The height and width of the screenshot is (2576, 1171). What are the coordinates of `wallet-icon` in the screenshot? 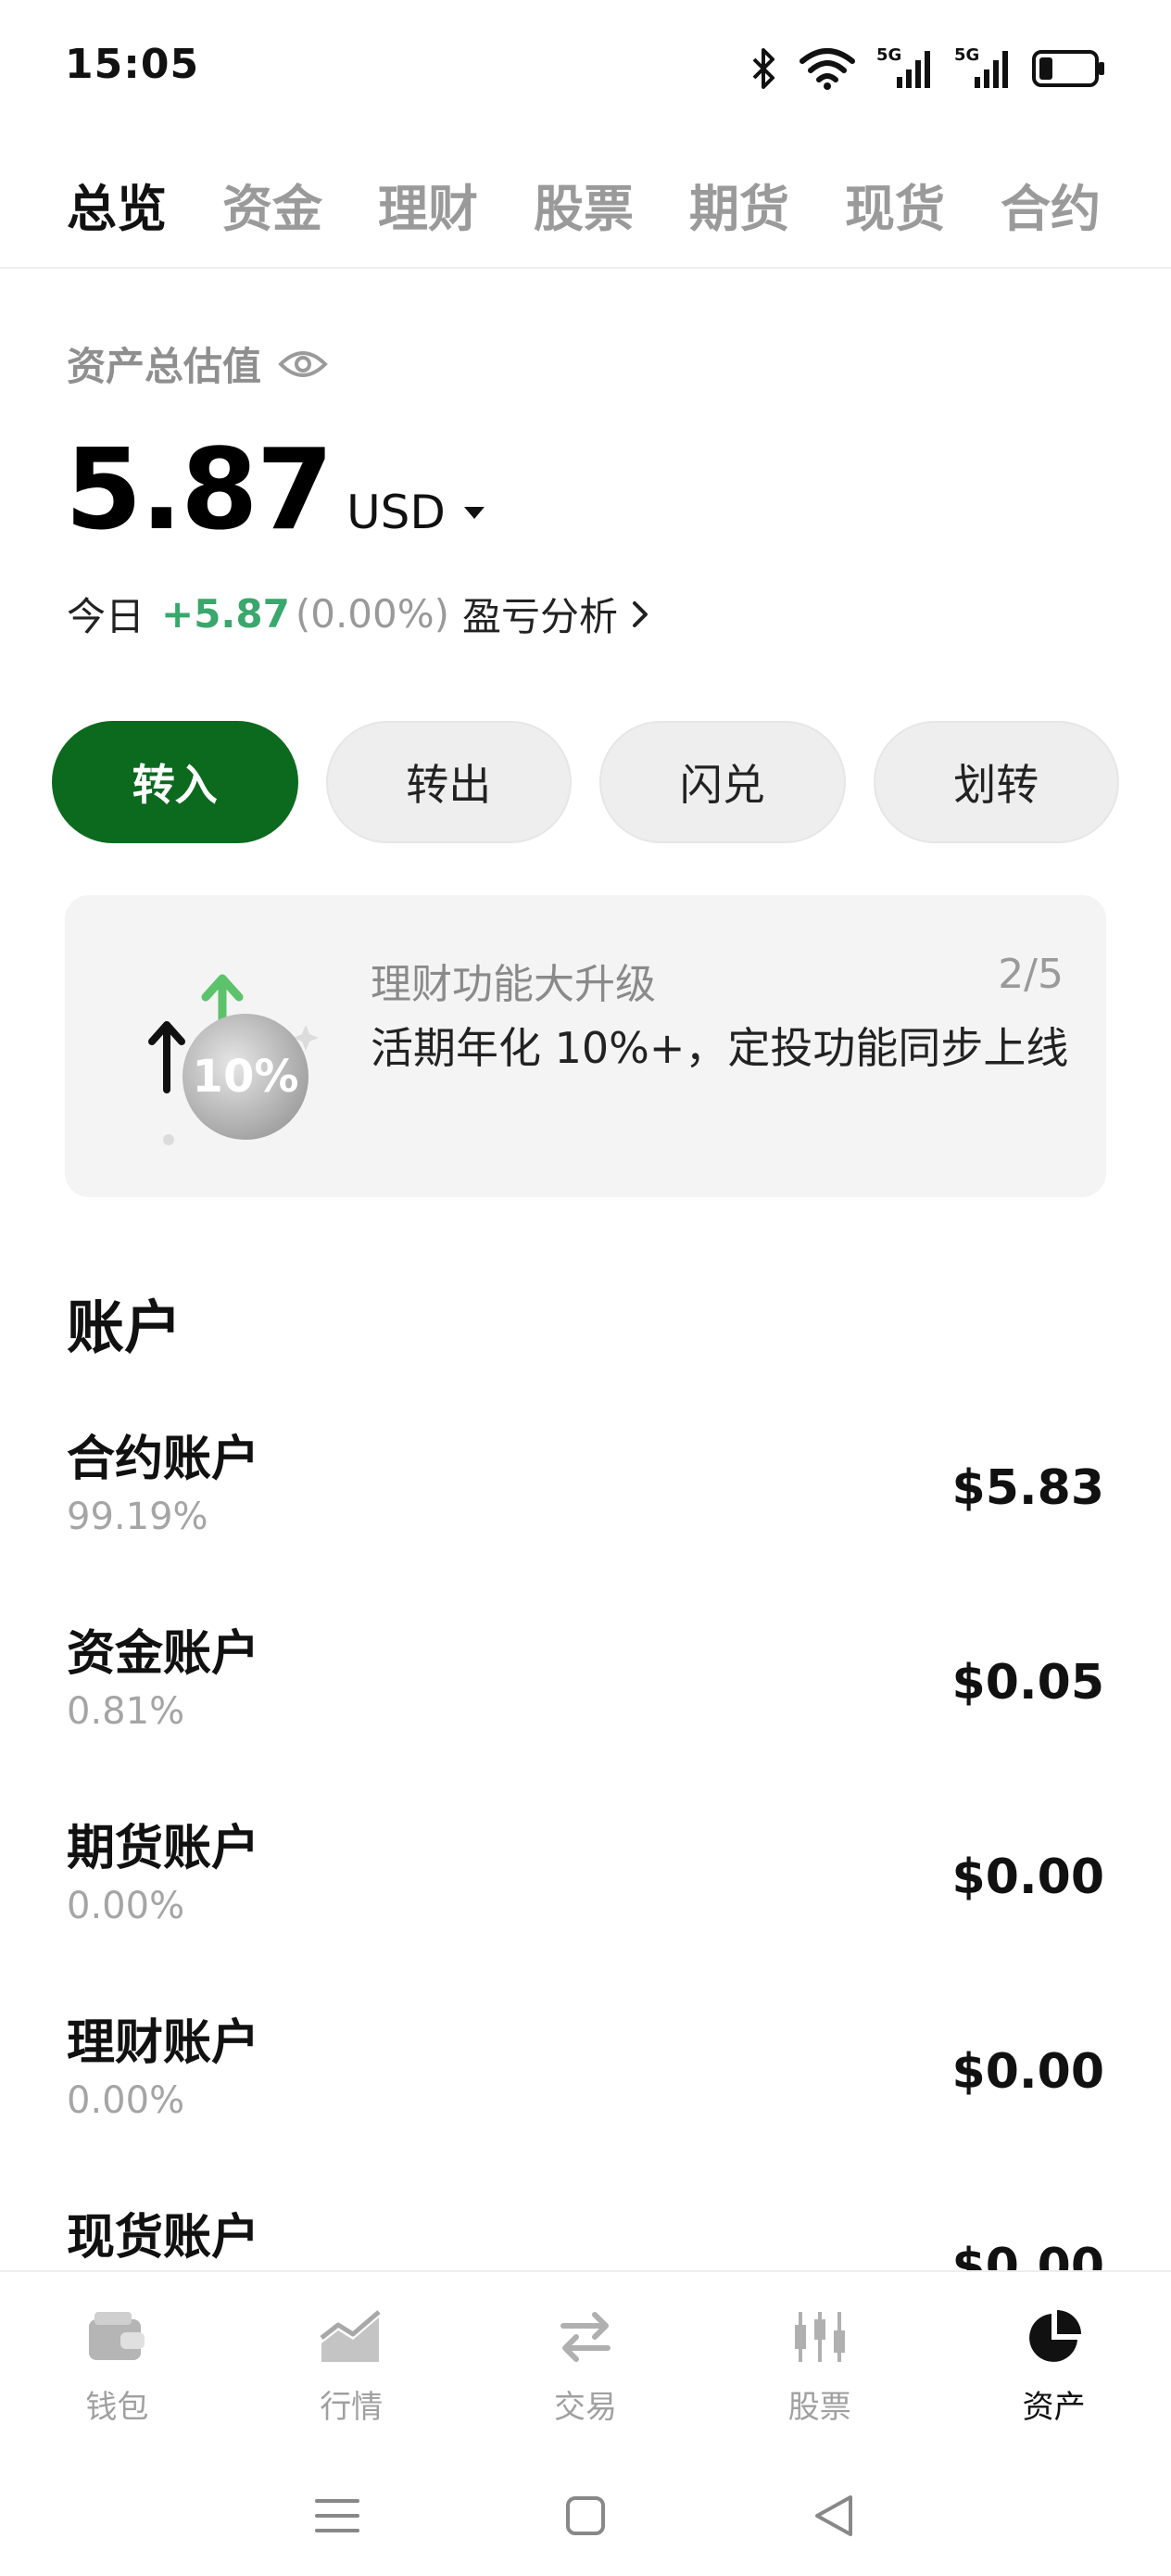 It's located at (117, 2337).